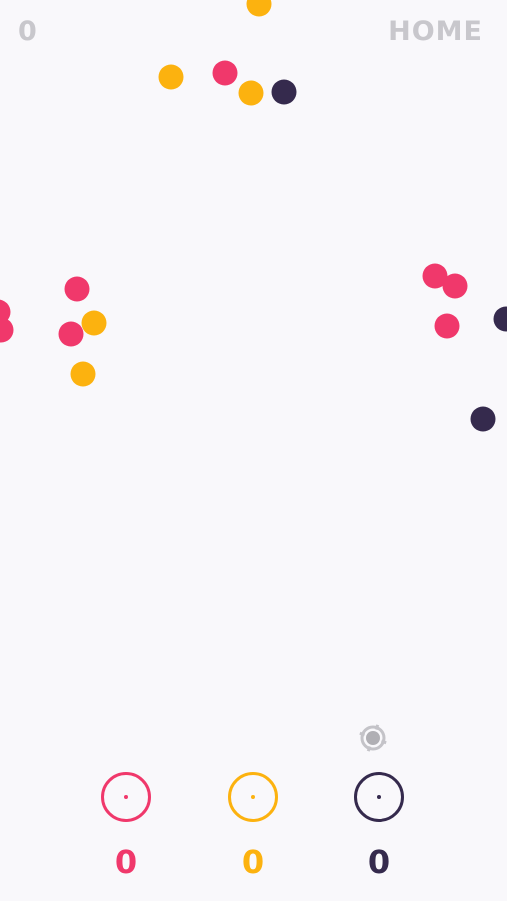 The height and width of the screenshot is (901, 507). I want to click on collector-count-gold: 0, so click(253, 862).